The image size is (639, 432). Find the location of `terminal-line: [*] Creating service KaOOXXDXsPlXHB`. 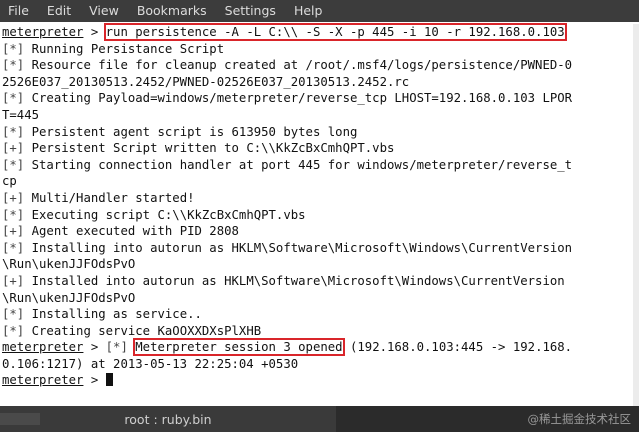

terminal-line: [*] Creating service KaOOXXDXsPlXHB is located at coordinates (319, 331).